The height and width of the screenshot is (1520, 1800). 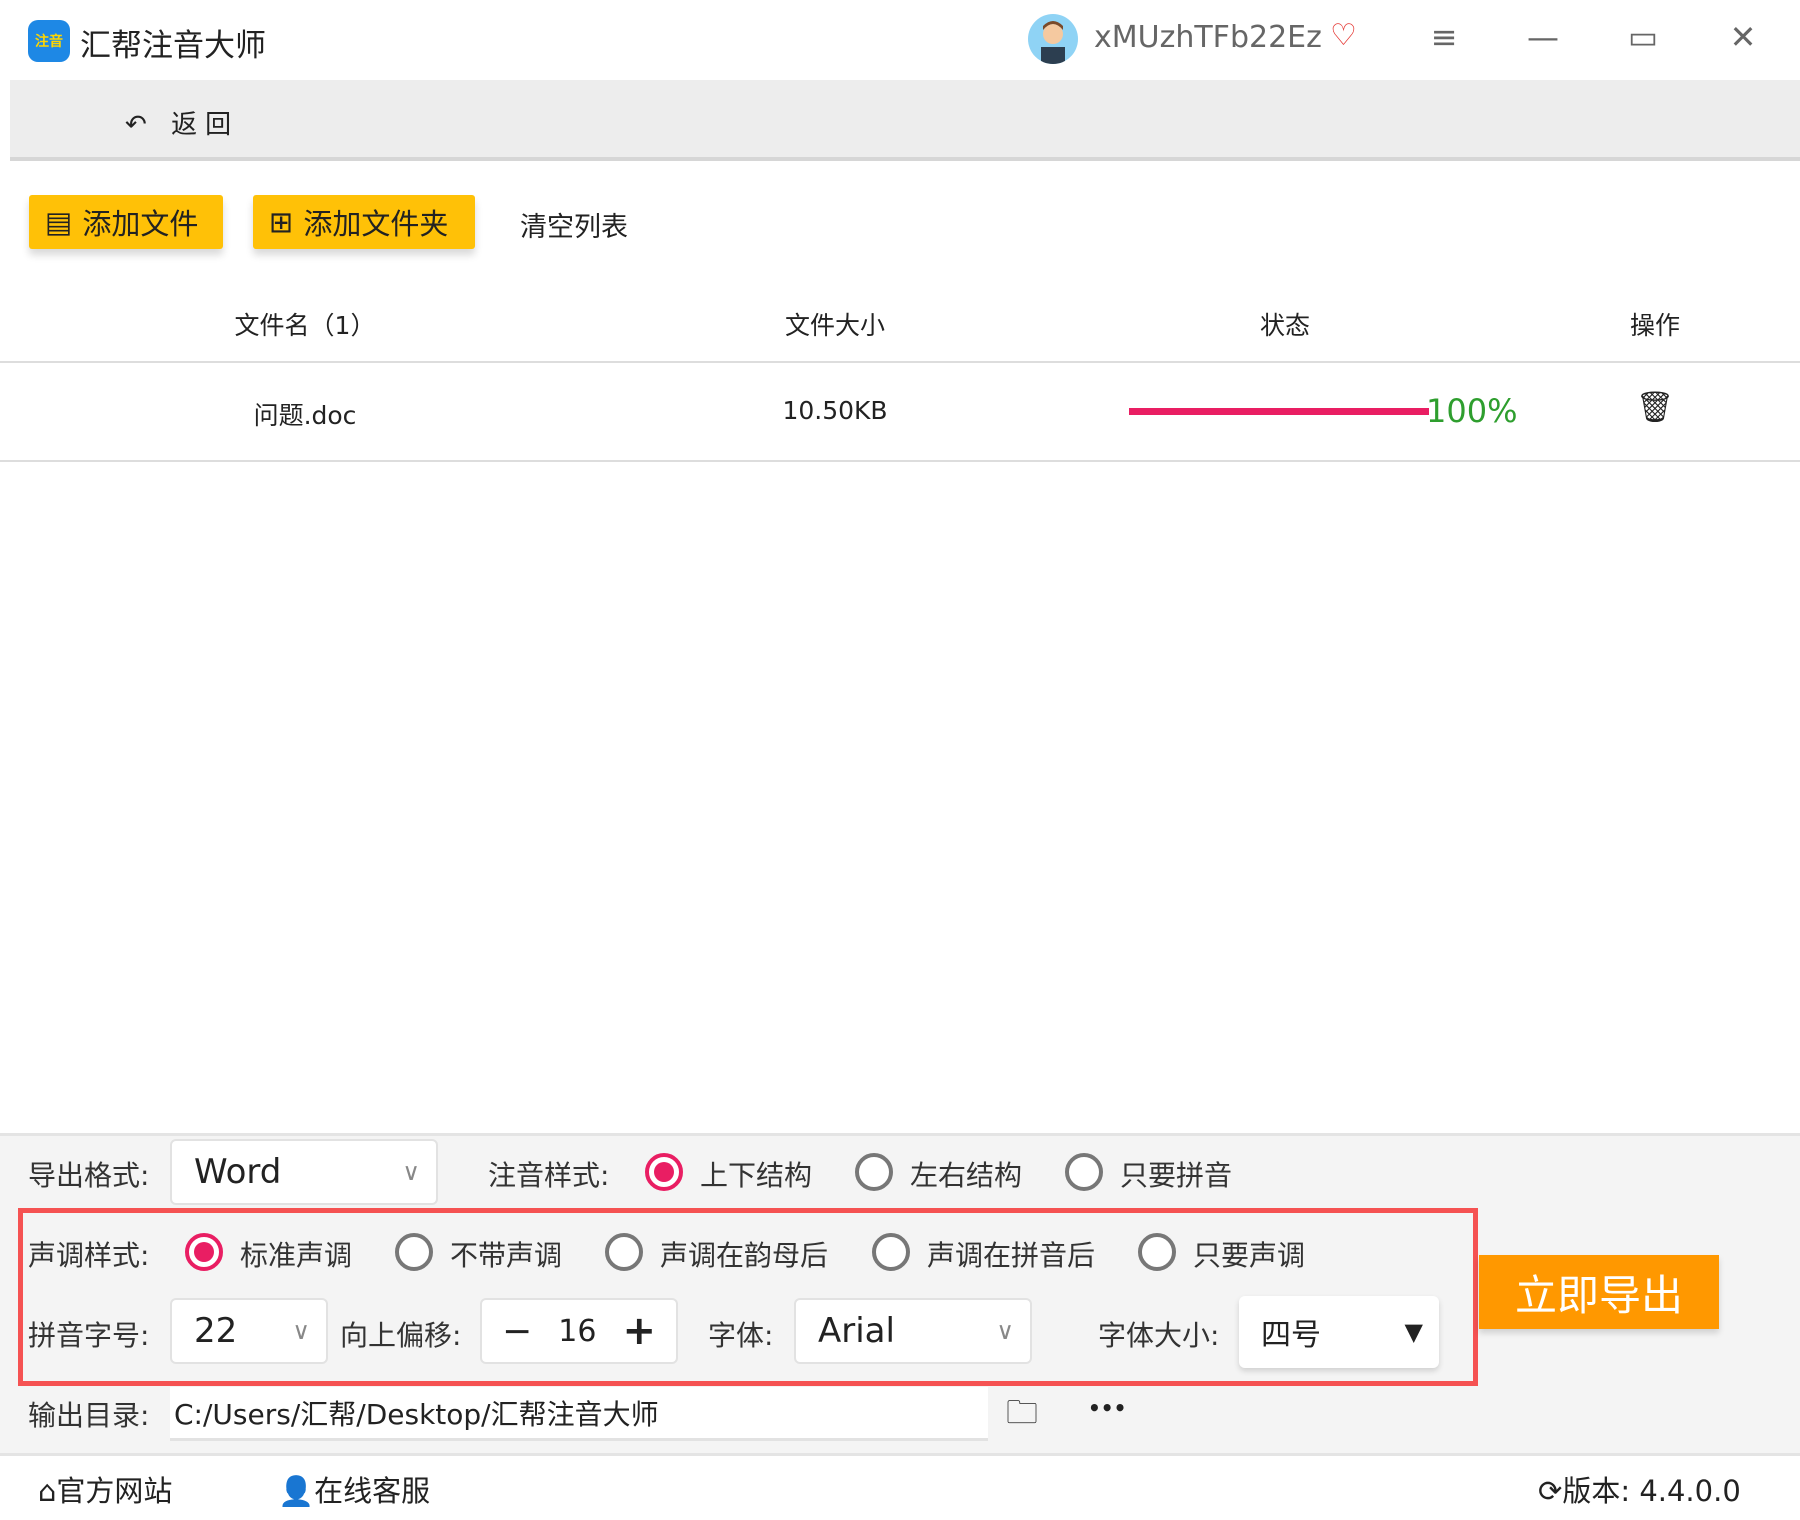 I want to click on caret-down-icon: ▼, so click(x=1413, y=1332).